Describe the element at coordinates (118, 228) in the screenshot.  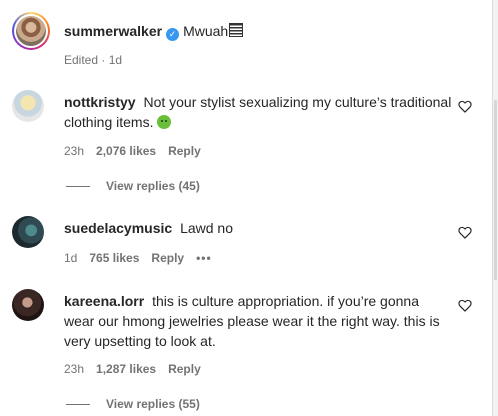
I see `comment-username: suedelacymusic` at that location.